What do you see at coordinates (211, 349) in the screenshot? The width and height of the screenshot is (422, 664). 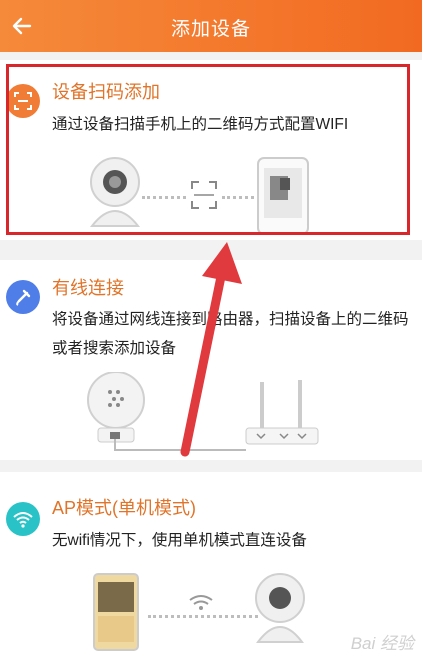 I see `annotation-arrow` at bounding box center [211, 349].